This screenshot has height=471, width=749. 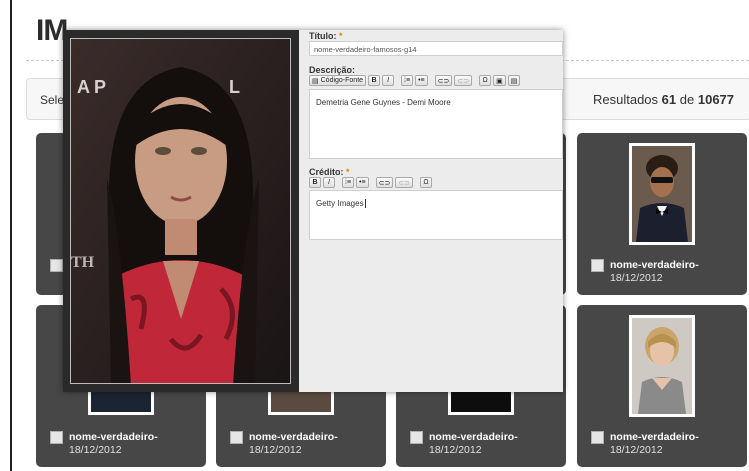 What do you see at coordinates (315, 81) in the screenshot?
I see `source-code-icon: ▤` at bounding box center [315, 81].